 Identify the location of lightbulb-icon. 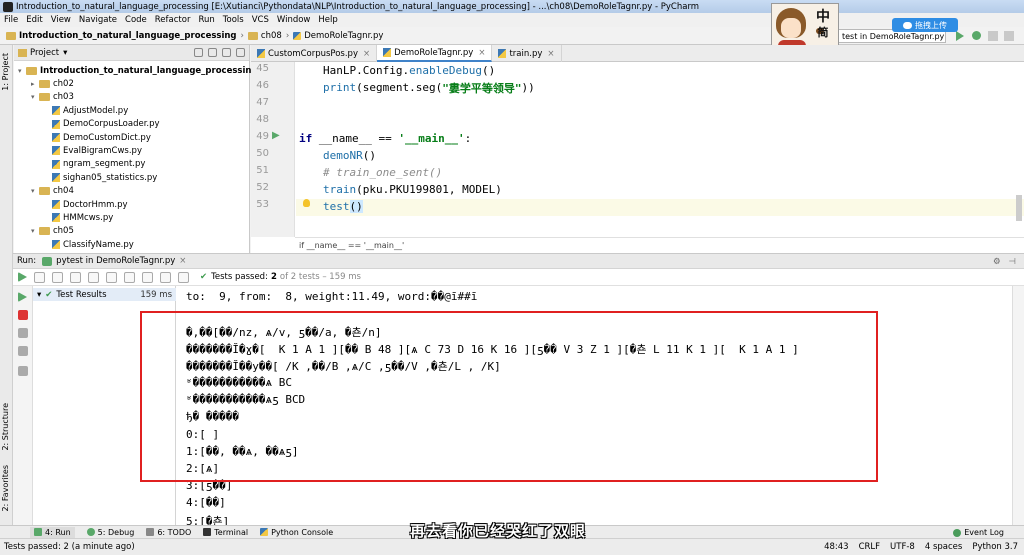
(306, 203).